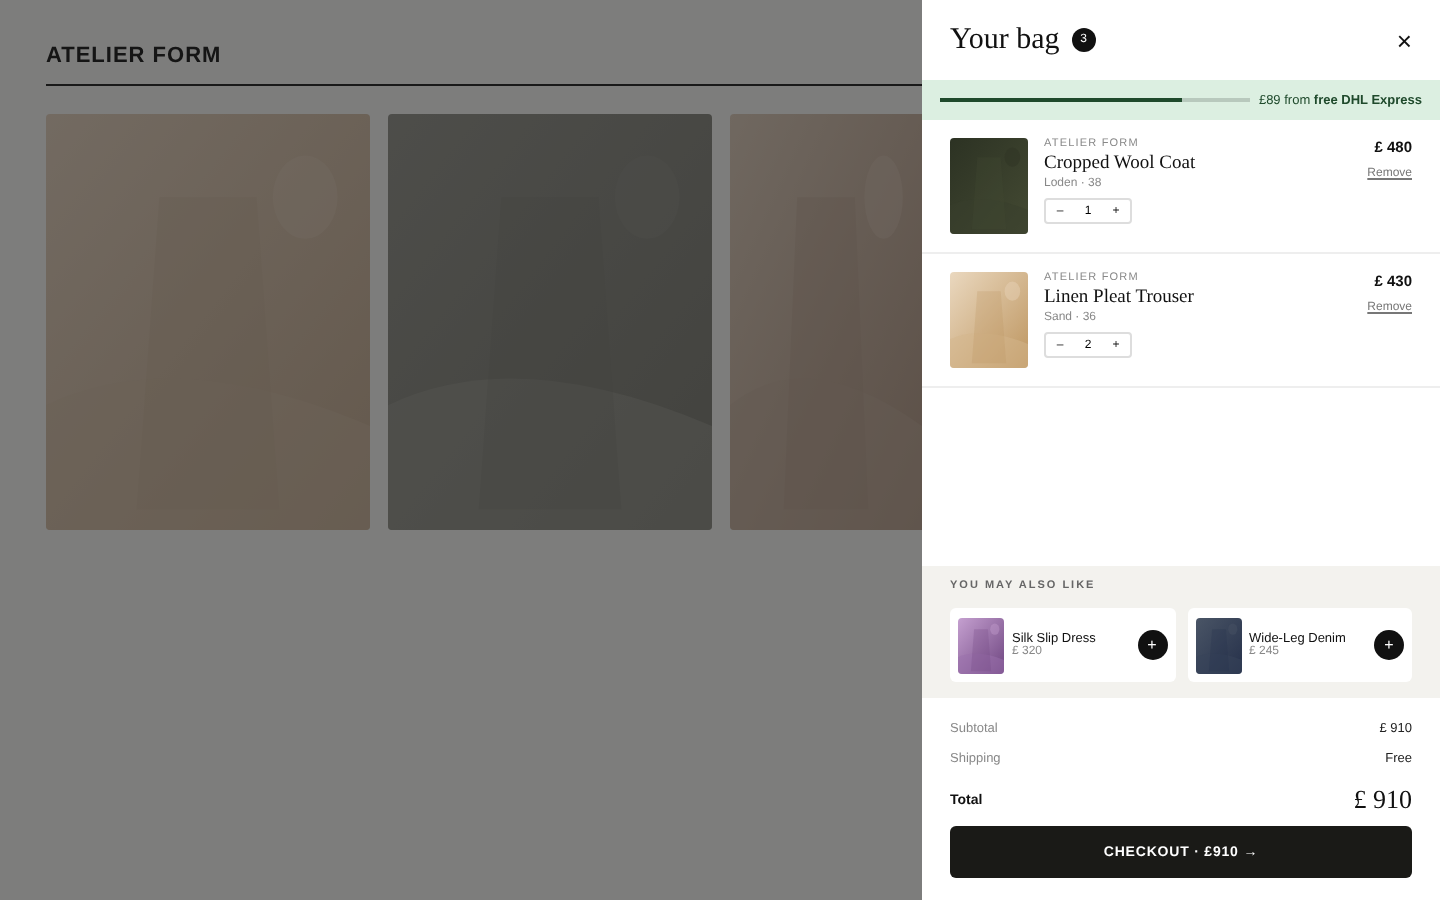  Describe the element at coordinates (1121, 164) in the screenshot. I see `item-name: Cropped Wool Coat` at that location.